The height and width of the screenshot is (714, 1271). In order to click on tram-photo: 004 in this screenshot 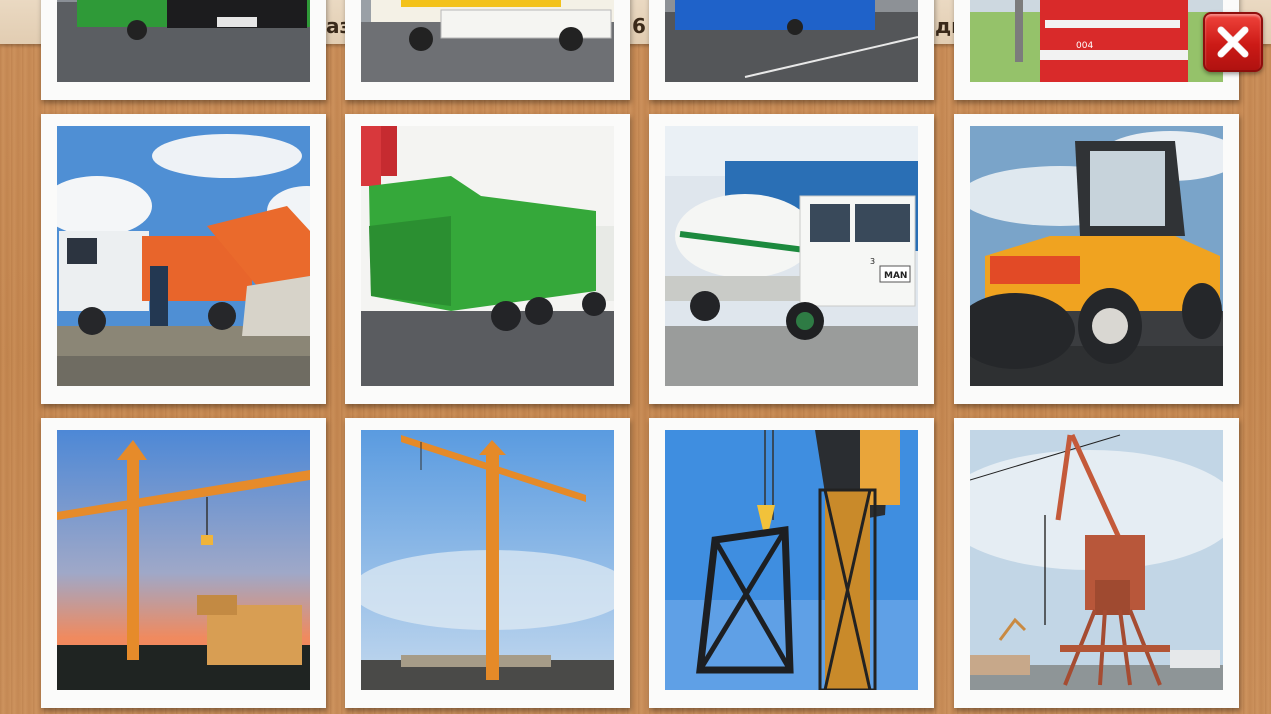, I will do `click(1096, 41)`.